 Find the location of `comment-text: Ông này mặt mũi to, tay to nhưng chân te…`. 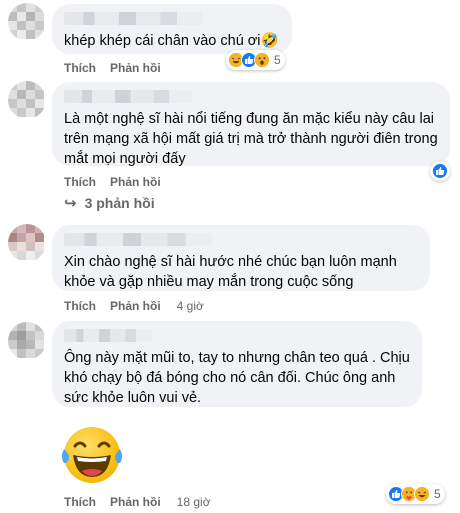

comment-text: Ông này mặt mũi to, tay to nhưng chân te… is located at coordinates (237, 378).